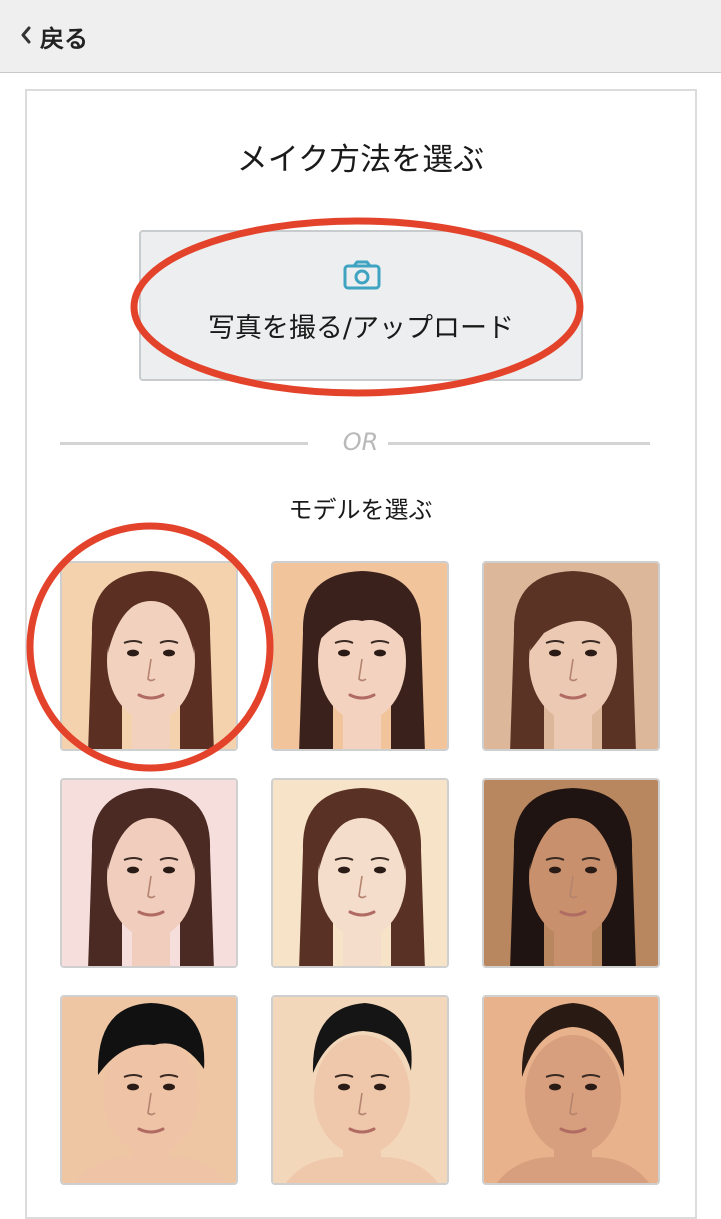 The height and width of the screenshot is (1219, 721). What do you see at coordinates (360, 36) in the screenshot?
I see `top-bar: 戻る` at bounding box center [360, 36].